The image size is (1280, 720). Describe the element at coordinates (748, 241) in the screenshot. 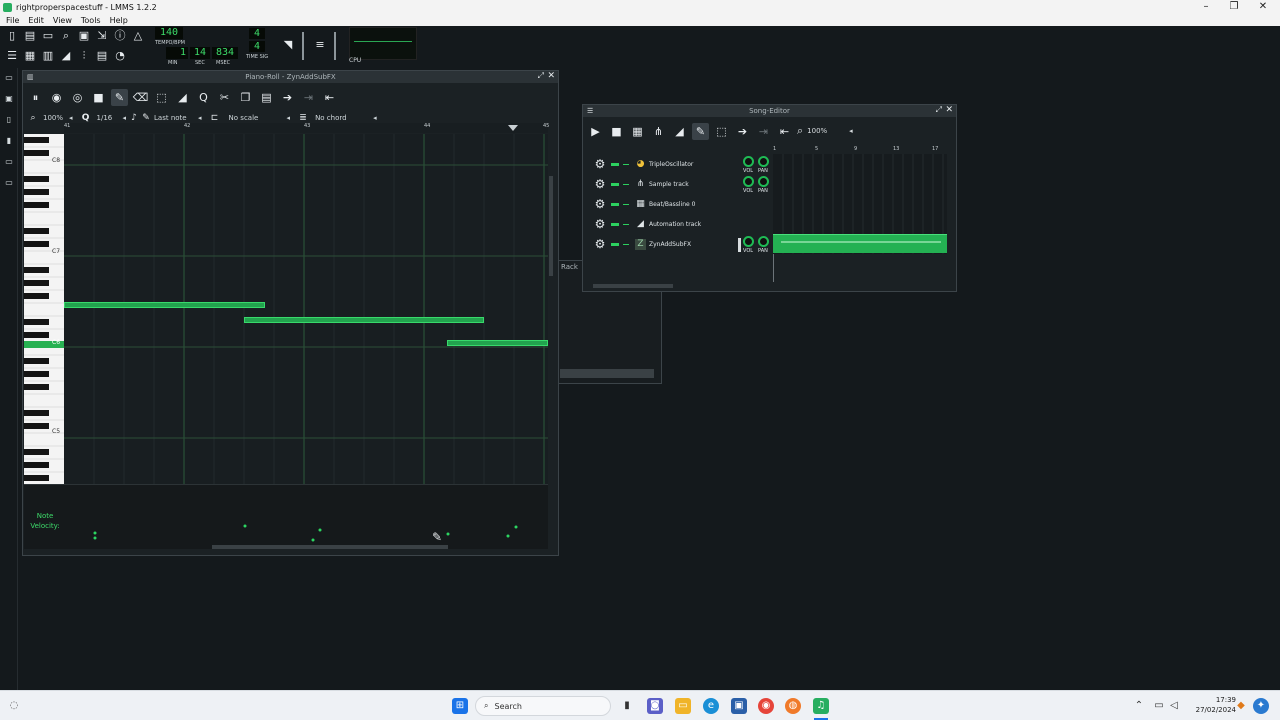

I see `track-volume-knob` at that location.